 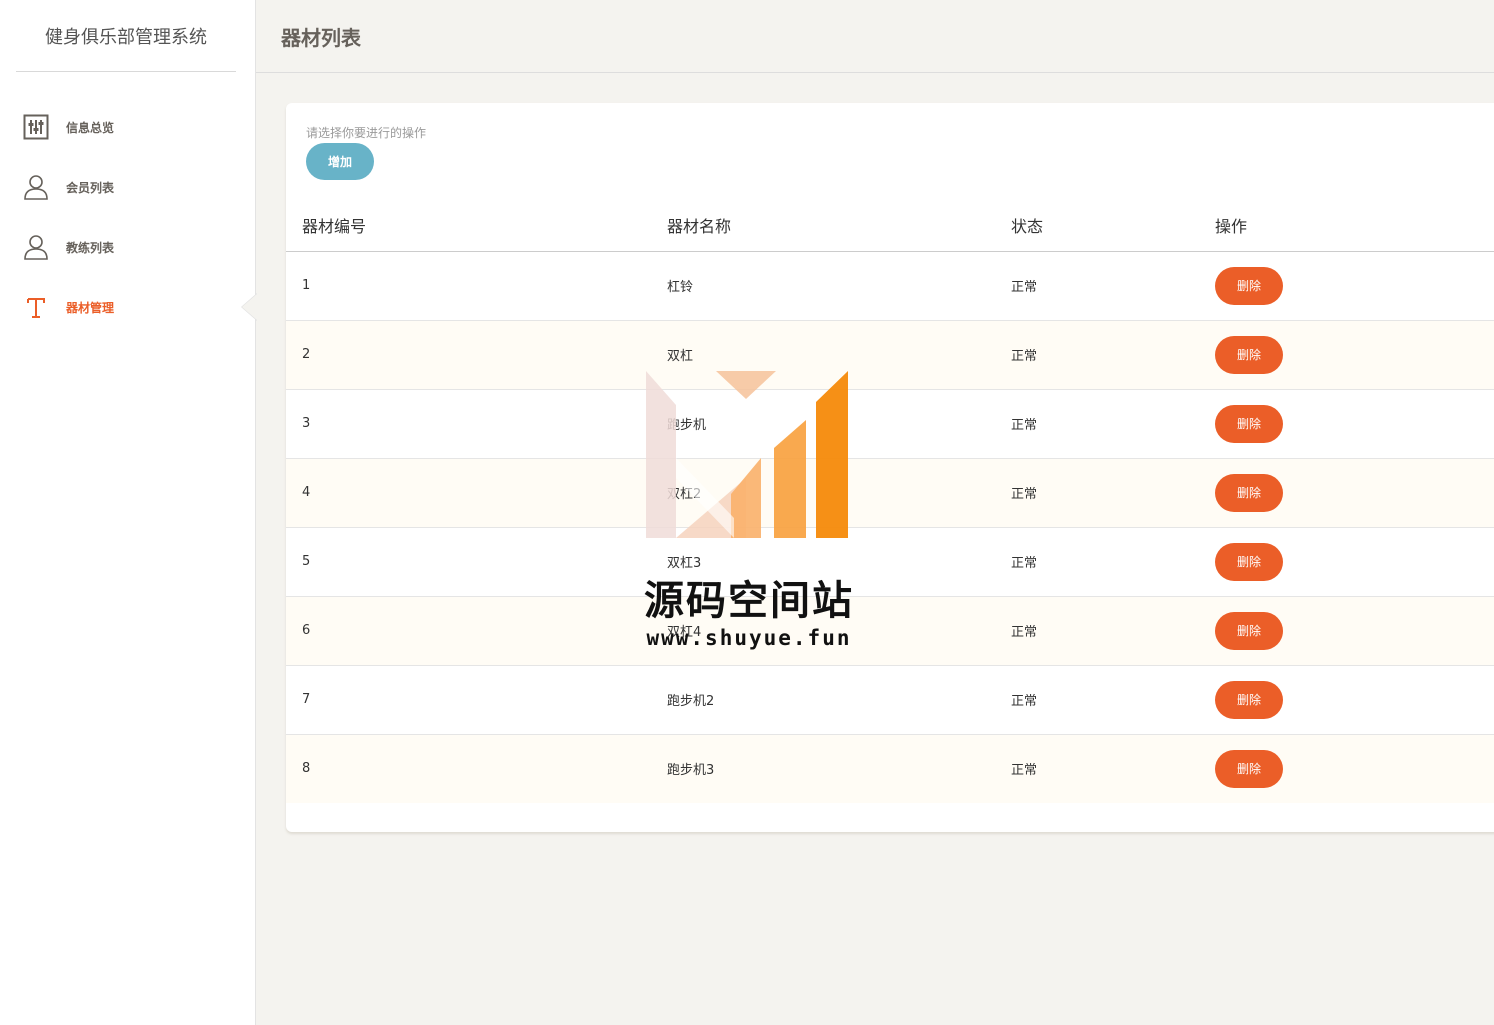 What do you see at coordinates (128, 187) in the screenshot?
I see `sidebar-item-members: 会员列表` at bounding box center [128, 187].